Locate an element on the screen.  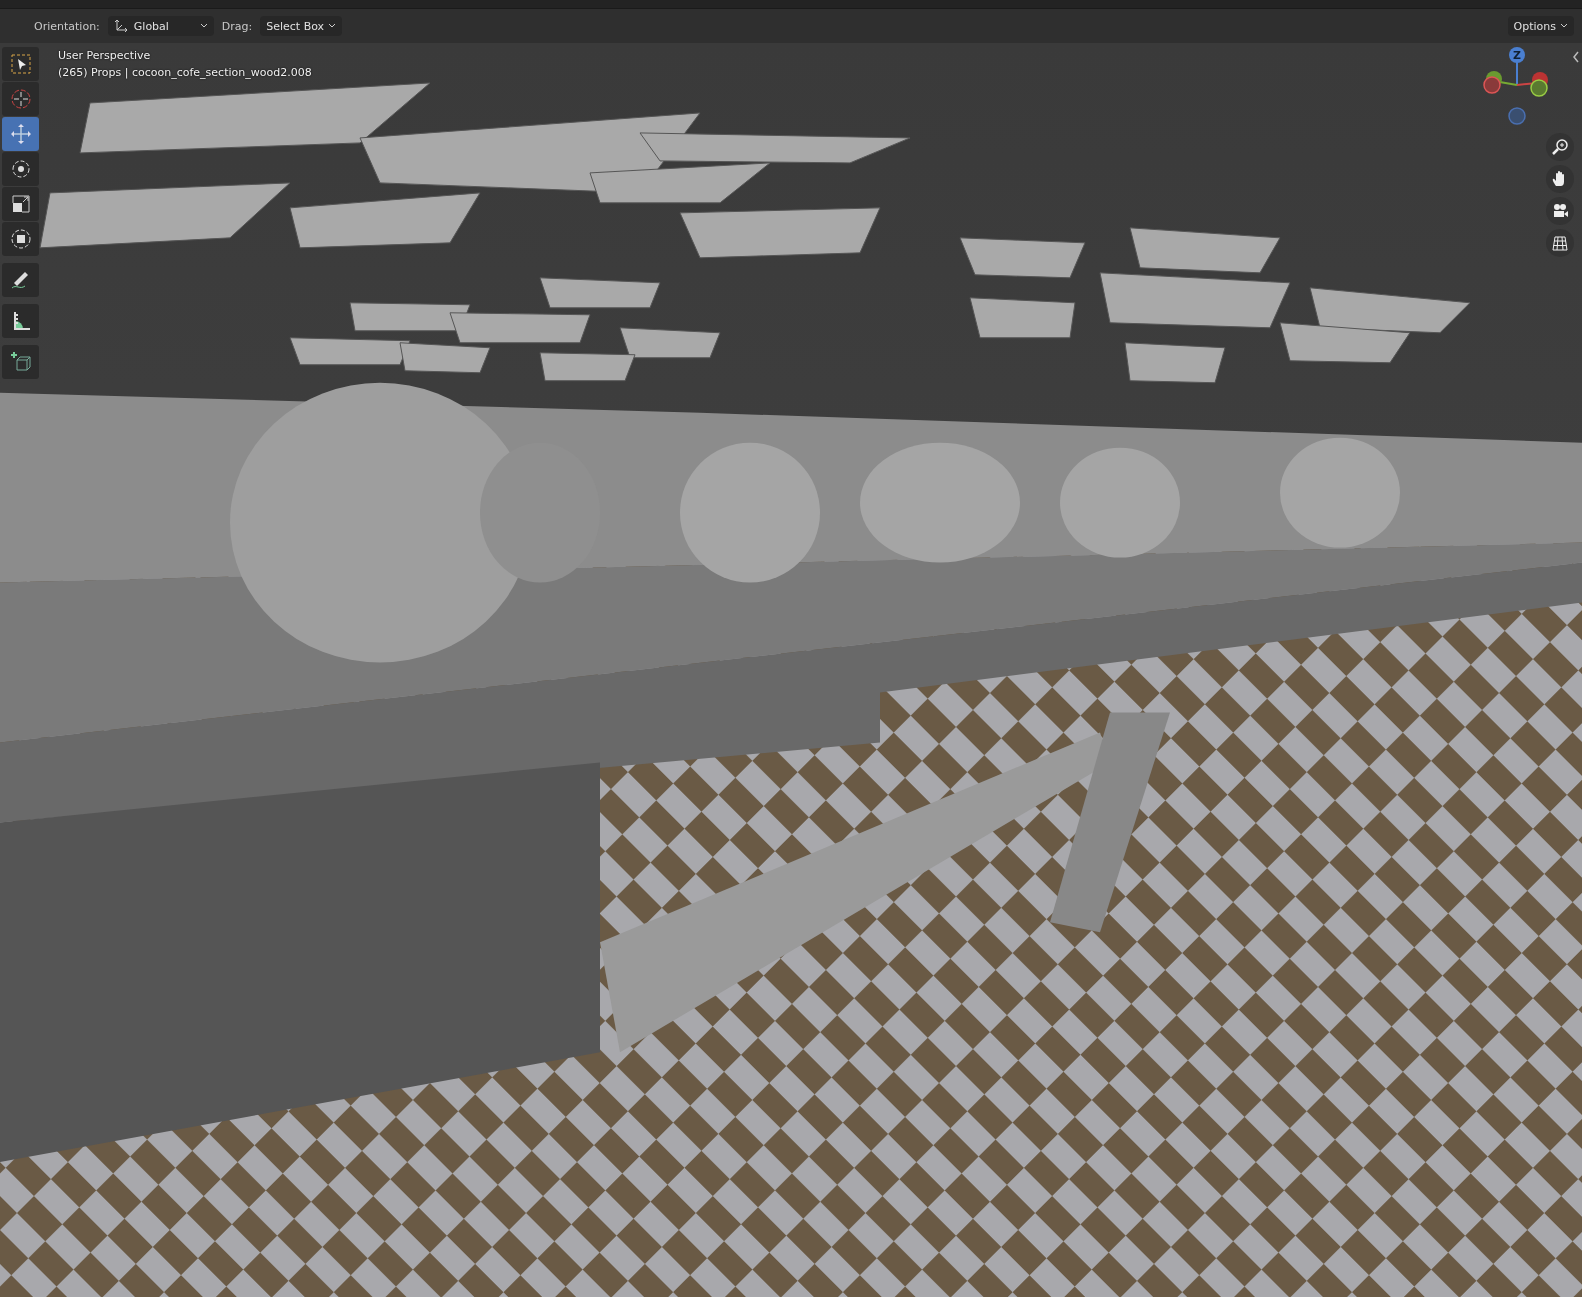
object-info: (265) Props | cocoon_cofe_section_wood2.008 is located at coordinates (185, 72).